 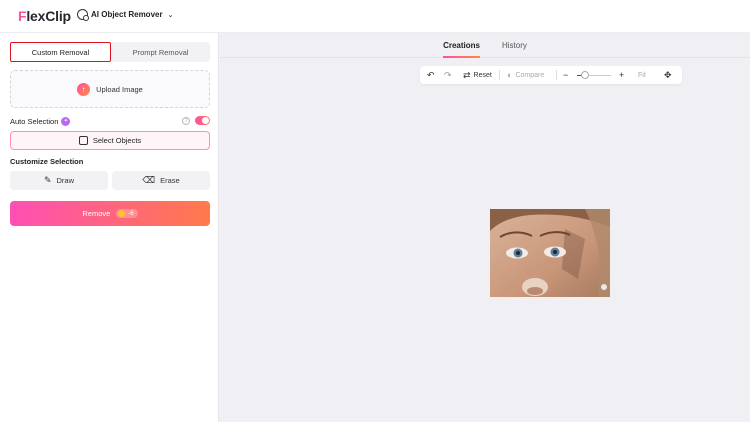 I want to click on zoom-out-button: −, so click(x=565, y=75).